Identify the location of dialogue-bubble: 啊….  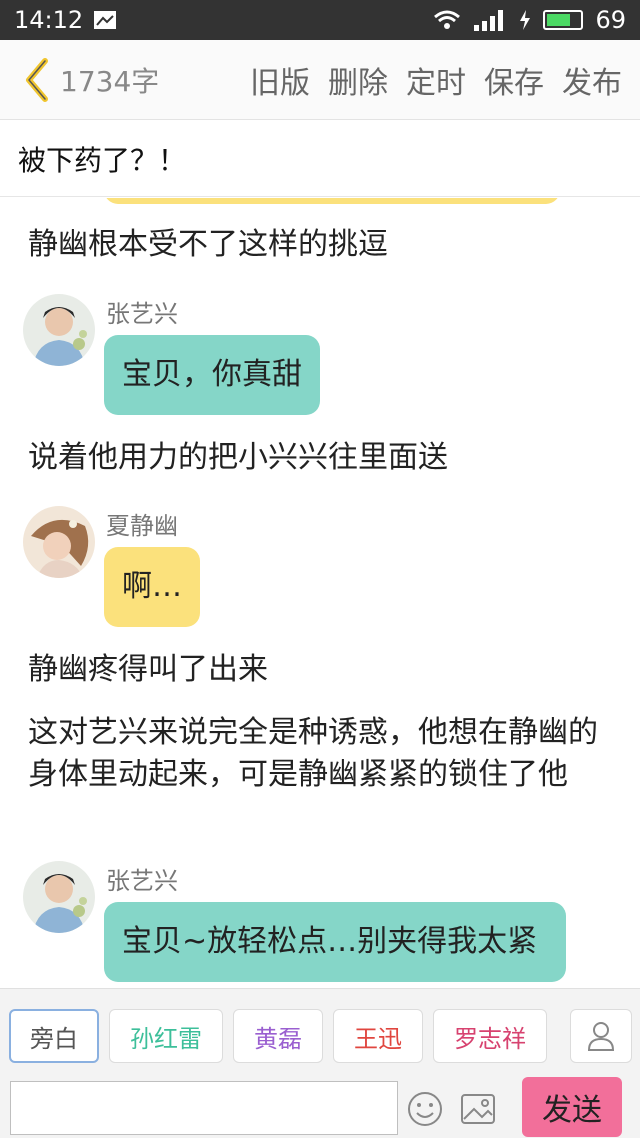
(152, 587).